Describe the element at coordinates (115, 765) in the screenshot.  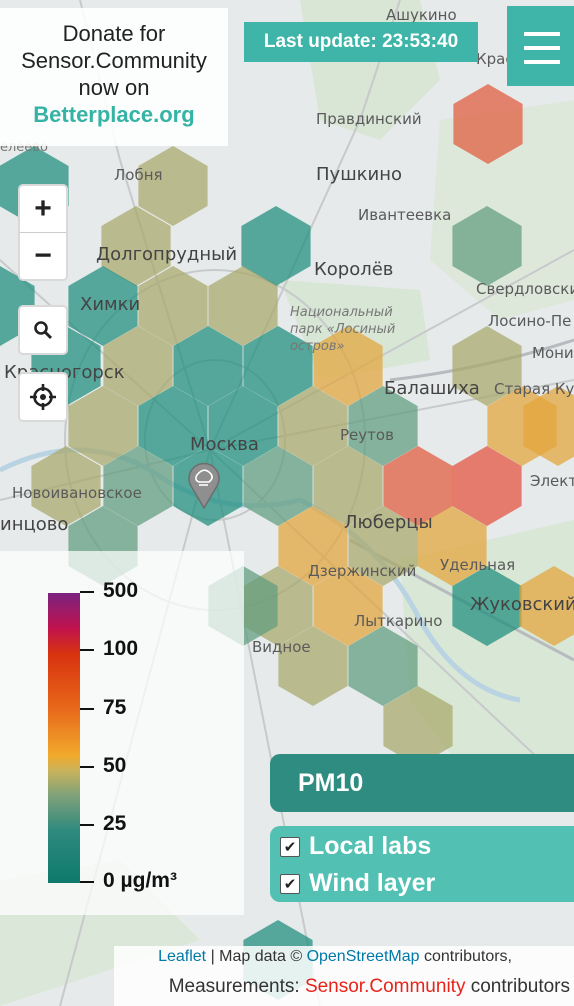
I see `legend-label: 50` at that location.